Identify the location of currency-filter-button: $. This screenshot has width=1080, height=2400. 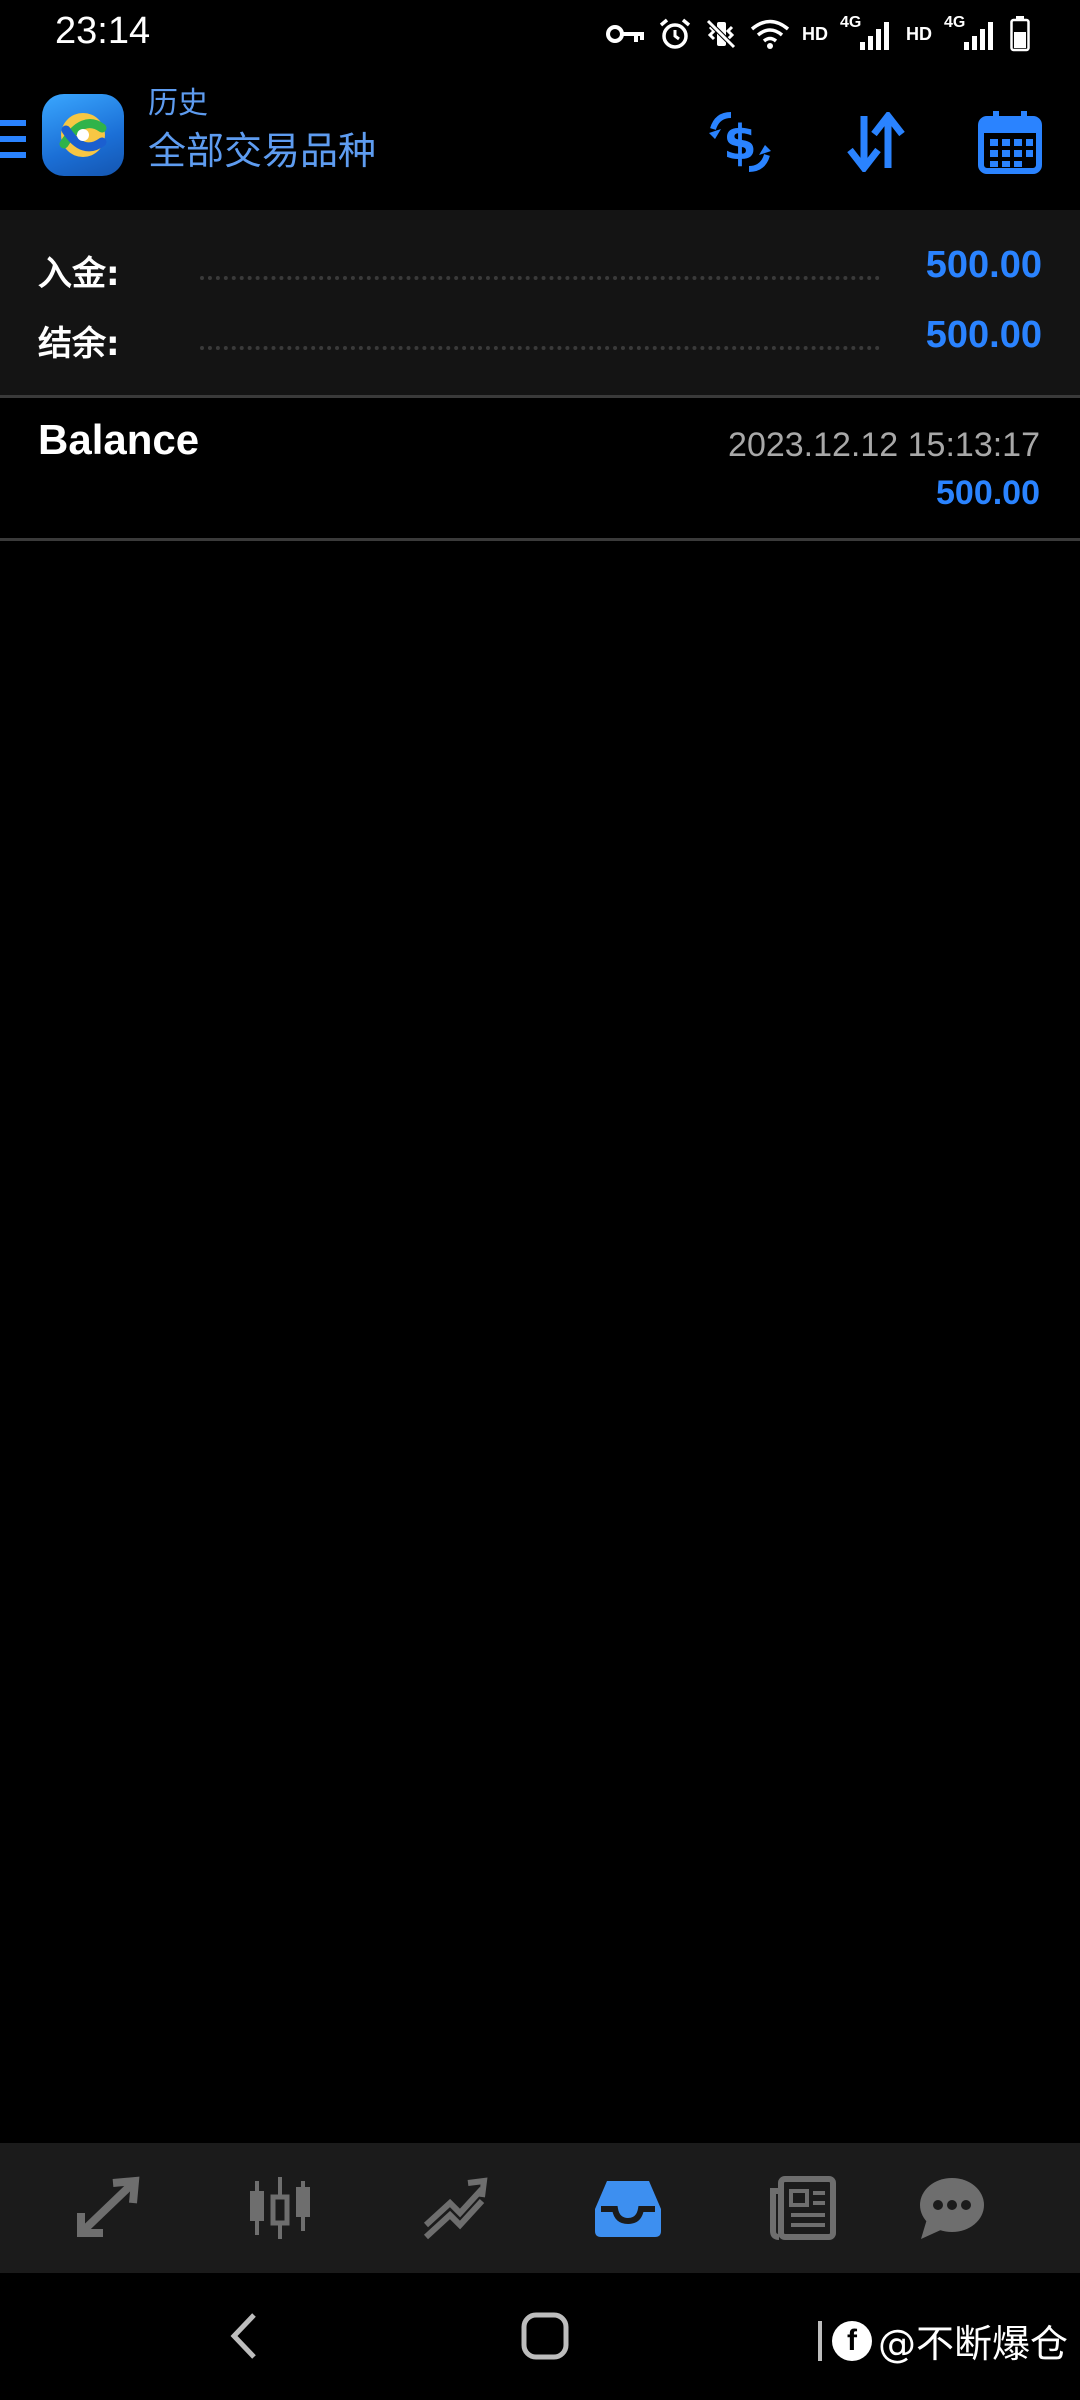
(740, 142).